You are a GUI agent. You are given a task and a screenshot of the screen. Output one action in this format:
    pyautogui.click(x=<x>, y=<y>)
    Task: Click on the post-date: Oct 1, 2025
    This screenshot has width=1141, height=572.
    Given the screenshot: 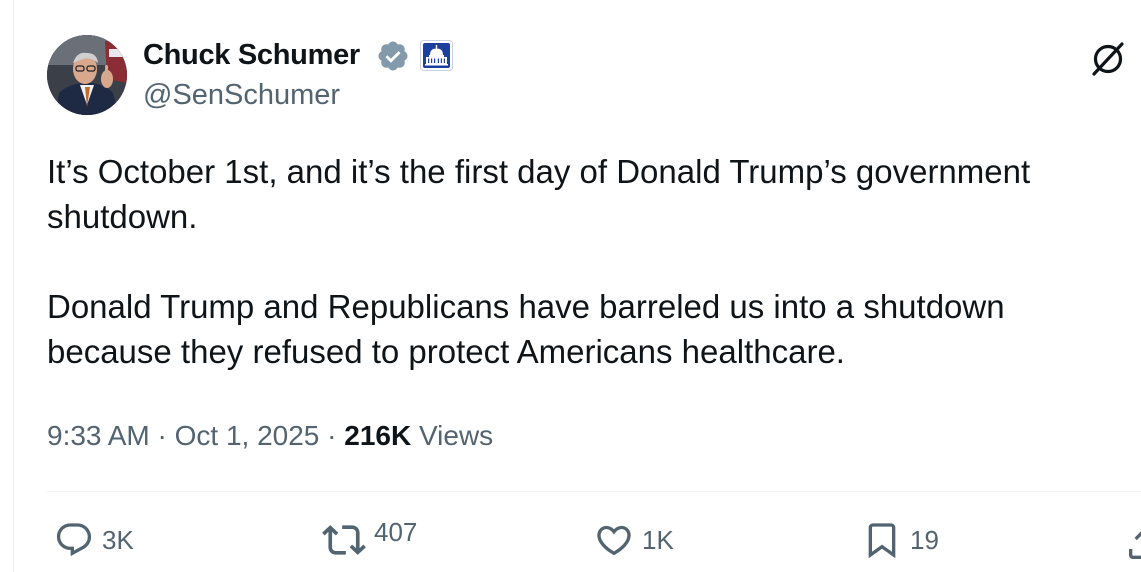 What is the action you would take?
    pyautogui.click(x=247, y=435)
    